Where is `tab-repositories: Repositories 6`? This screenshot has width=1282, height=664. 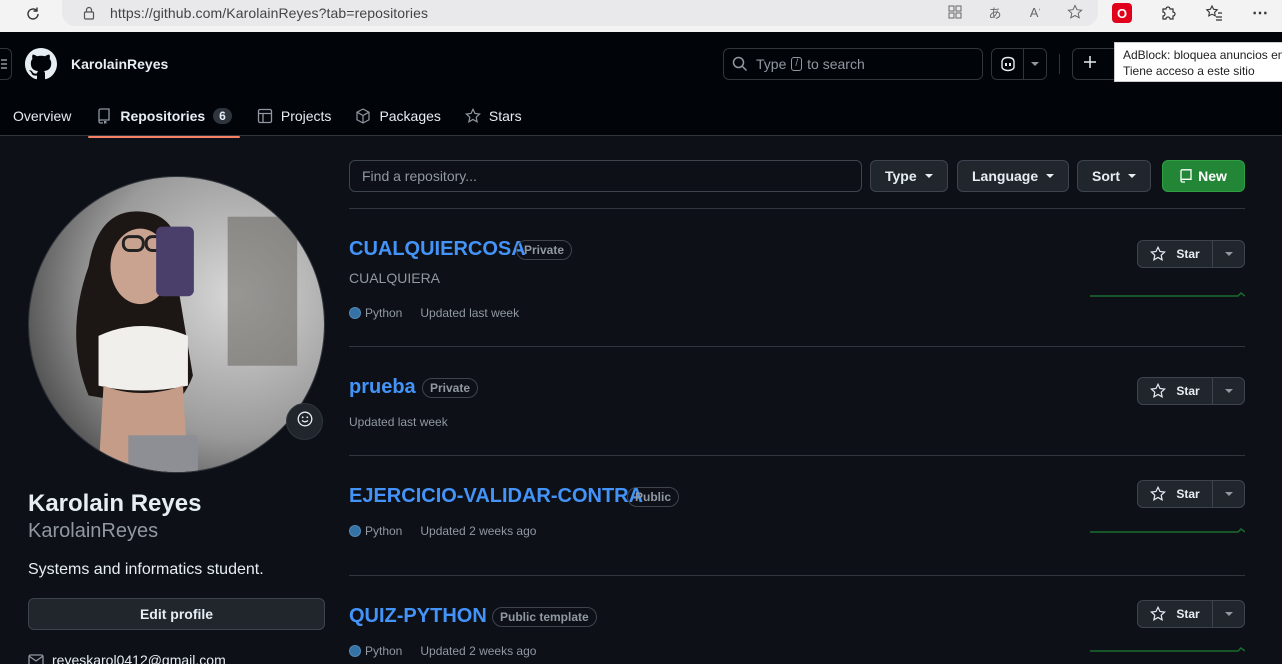 tab-repositories: Repositories 6 is located at coordinates (164, 117).